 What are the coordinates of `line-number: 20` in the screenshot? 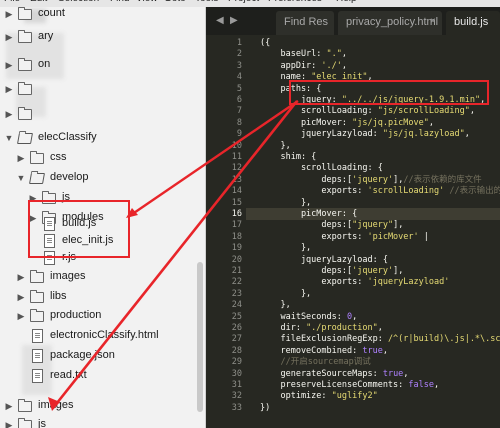 It's located at (236, 259).